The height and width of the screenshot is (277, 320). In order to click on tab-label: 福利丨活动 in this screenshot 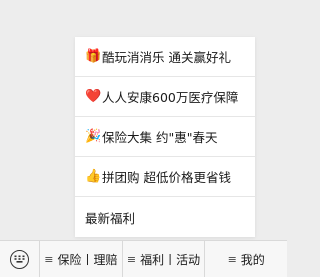, I will do `click(170, 259)`.